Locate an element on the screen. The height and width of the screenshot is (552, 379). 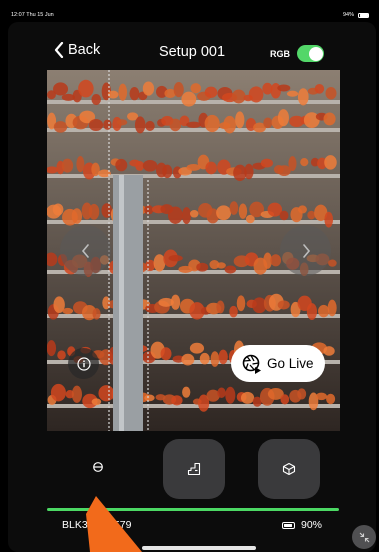
status-time: 12:07 Thu 15 Jun is located at coordinates (32, 15).